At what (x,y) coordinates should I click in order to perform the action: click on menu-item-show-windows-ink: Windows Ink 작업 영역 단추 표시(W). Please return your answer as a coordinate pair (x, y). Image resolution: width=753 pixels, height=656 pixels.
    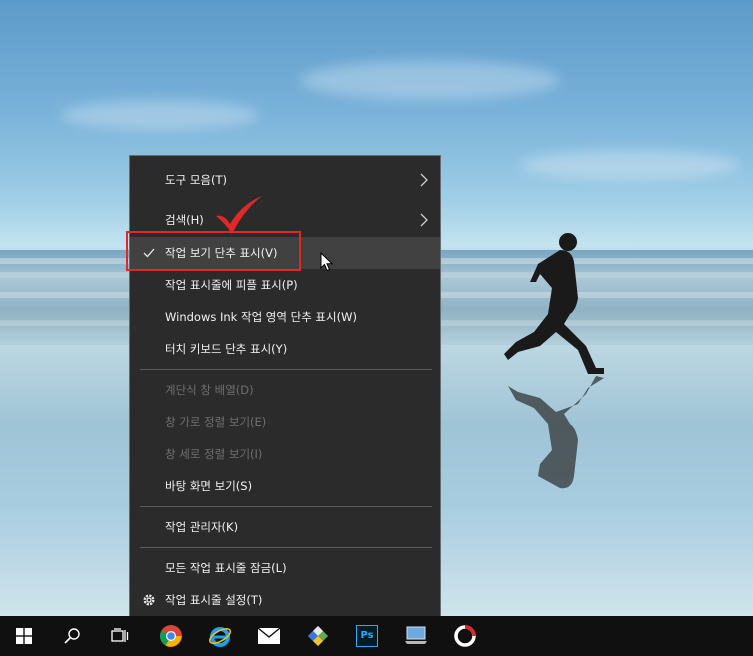
    Looking at the image, I should click on (285, 317).